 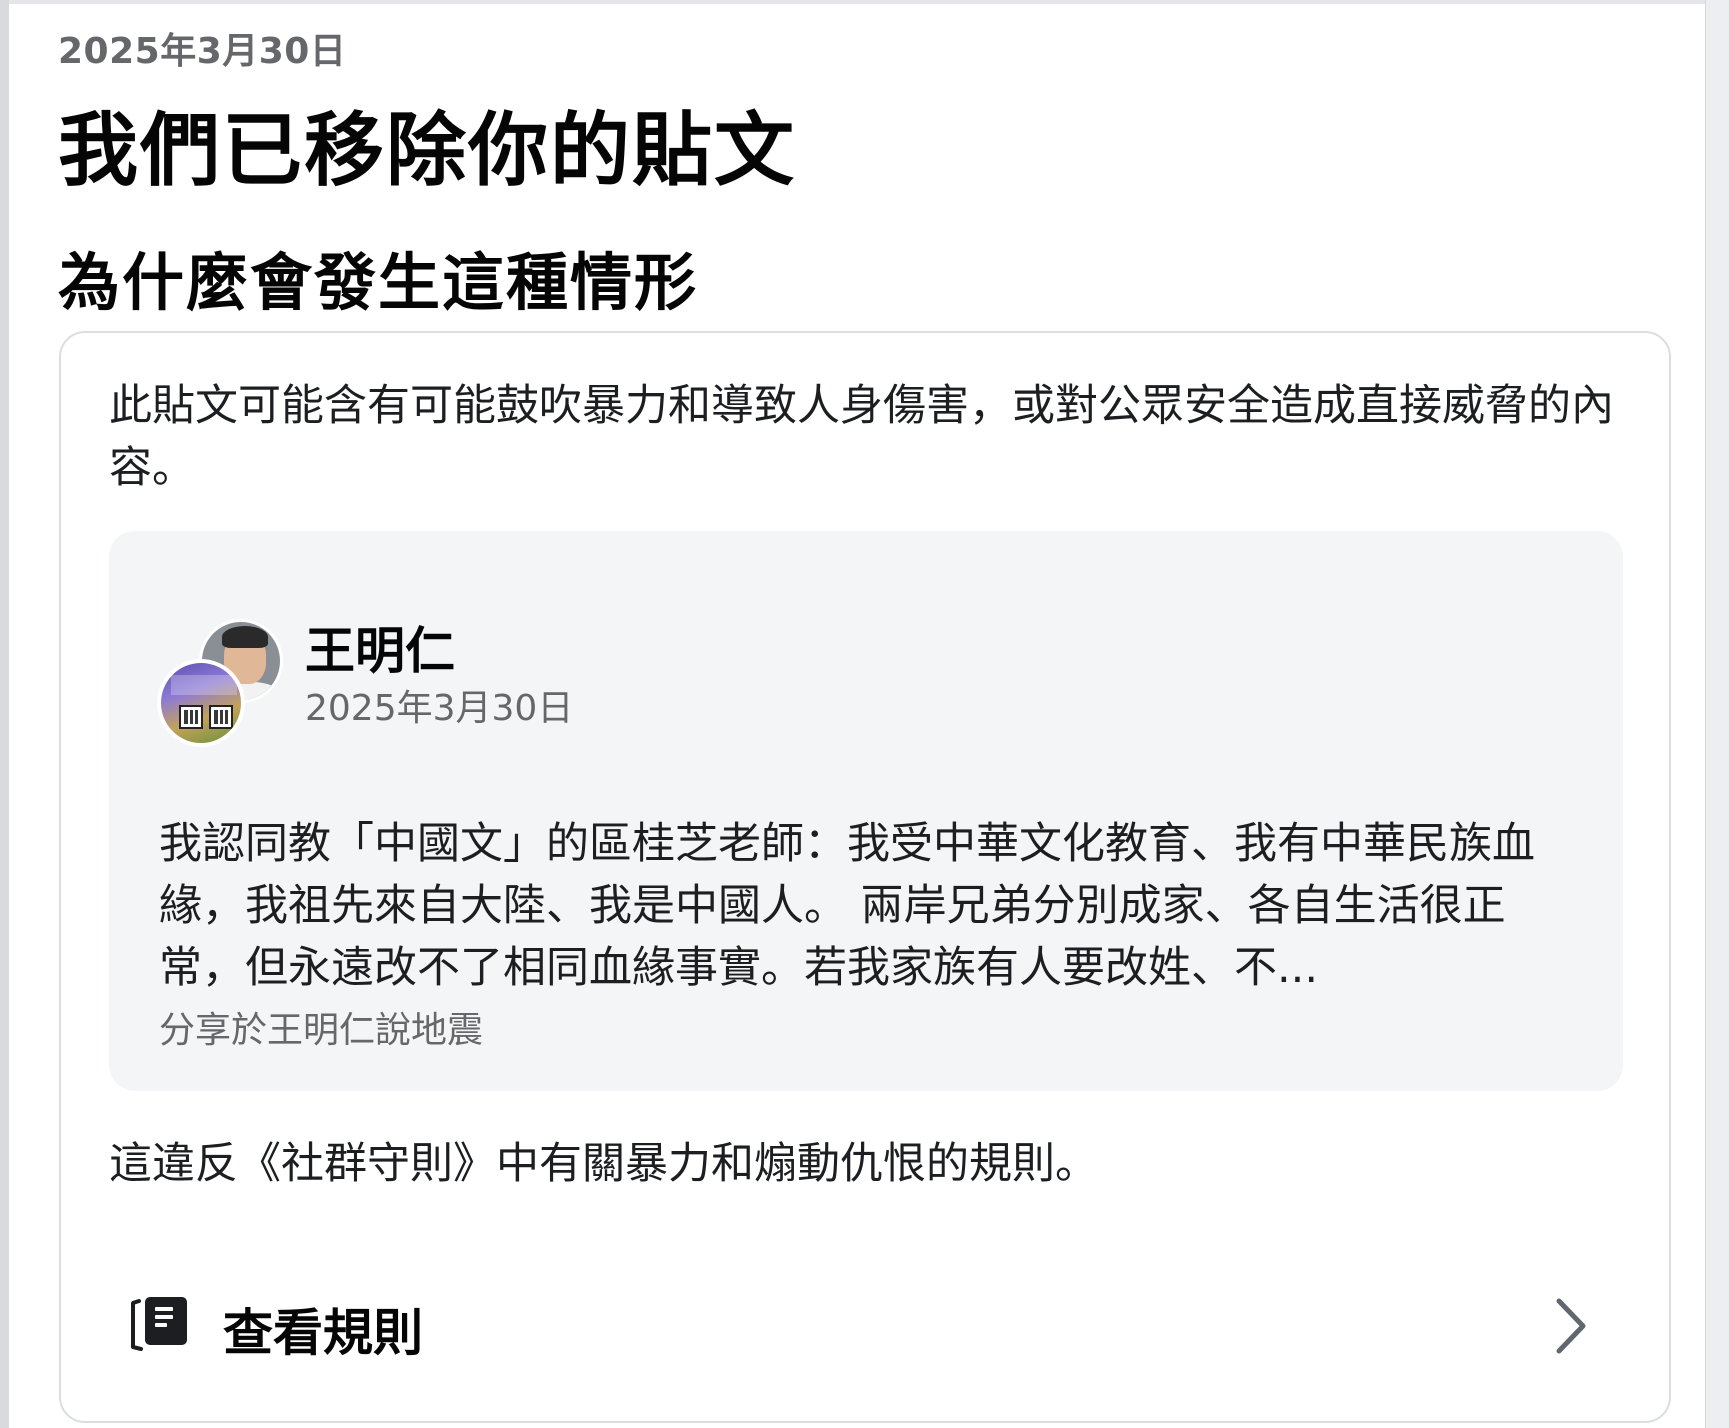 What do you see at coordinates (159, 1324) in the screenshot?
I see `book-icon` at bounding box center [159, 1324].